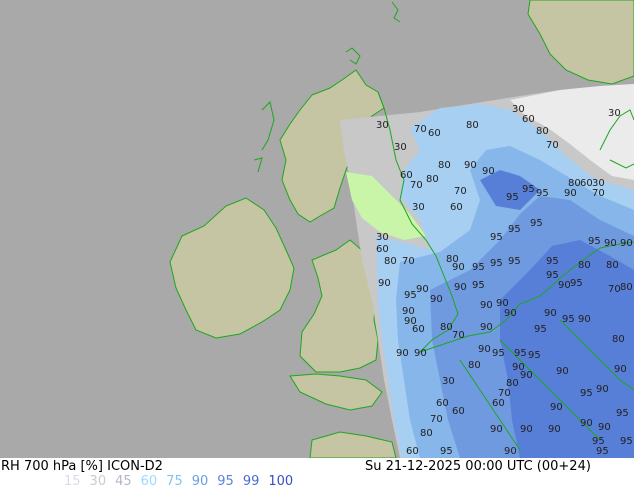  I want to click on legend-entry: 95, so click(225, 481).